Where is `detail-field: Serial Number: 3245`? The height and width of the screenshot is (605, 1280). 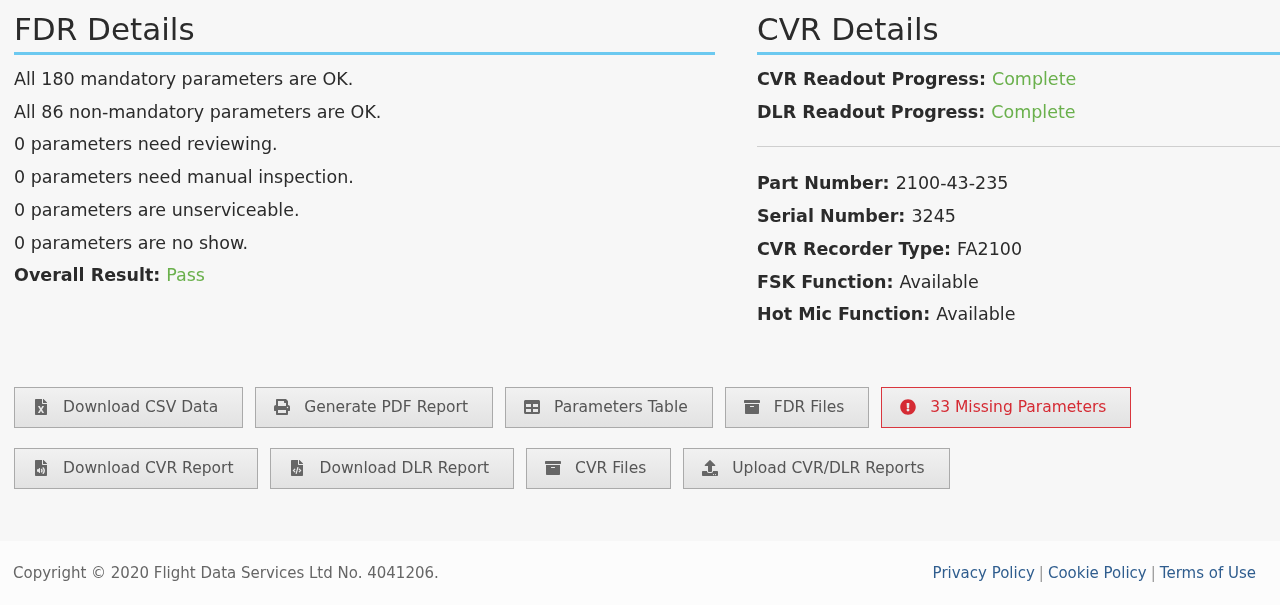 detail-field: Serial Number: 3245 is located at coordinates (1018, 216).